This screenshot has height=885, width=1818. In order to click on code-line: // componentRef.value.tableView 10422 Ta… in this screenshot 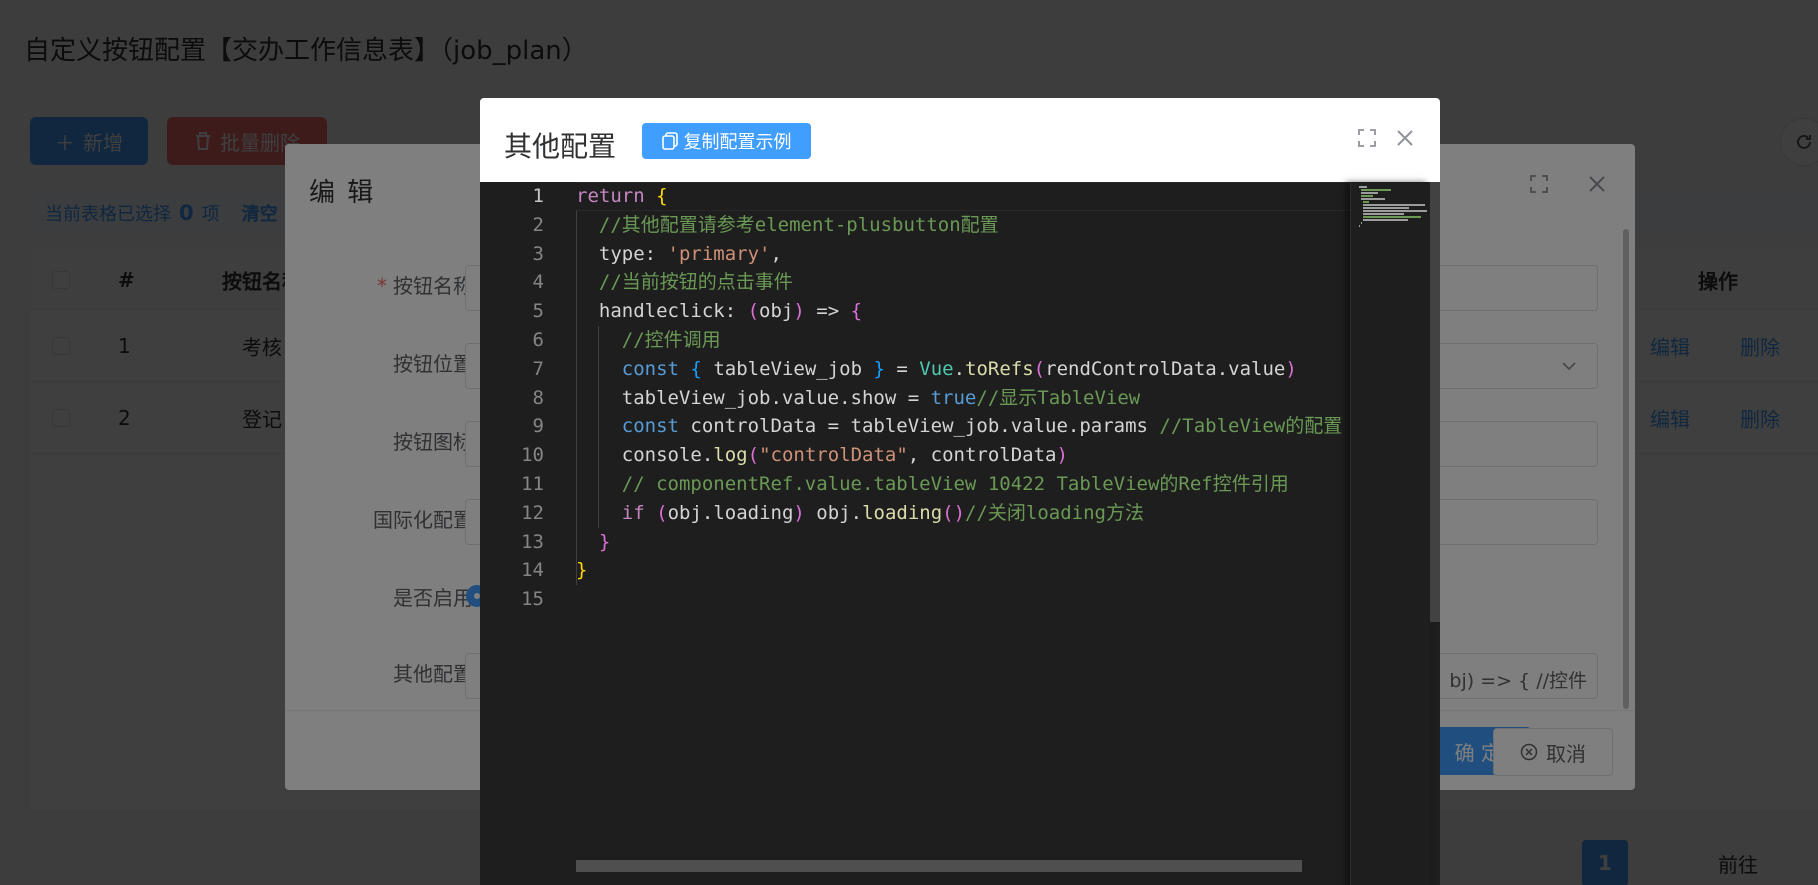, I will do `click(955, 484)`.